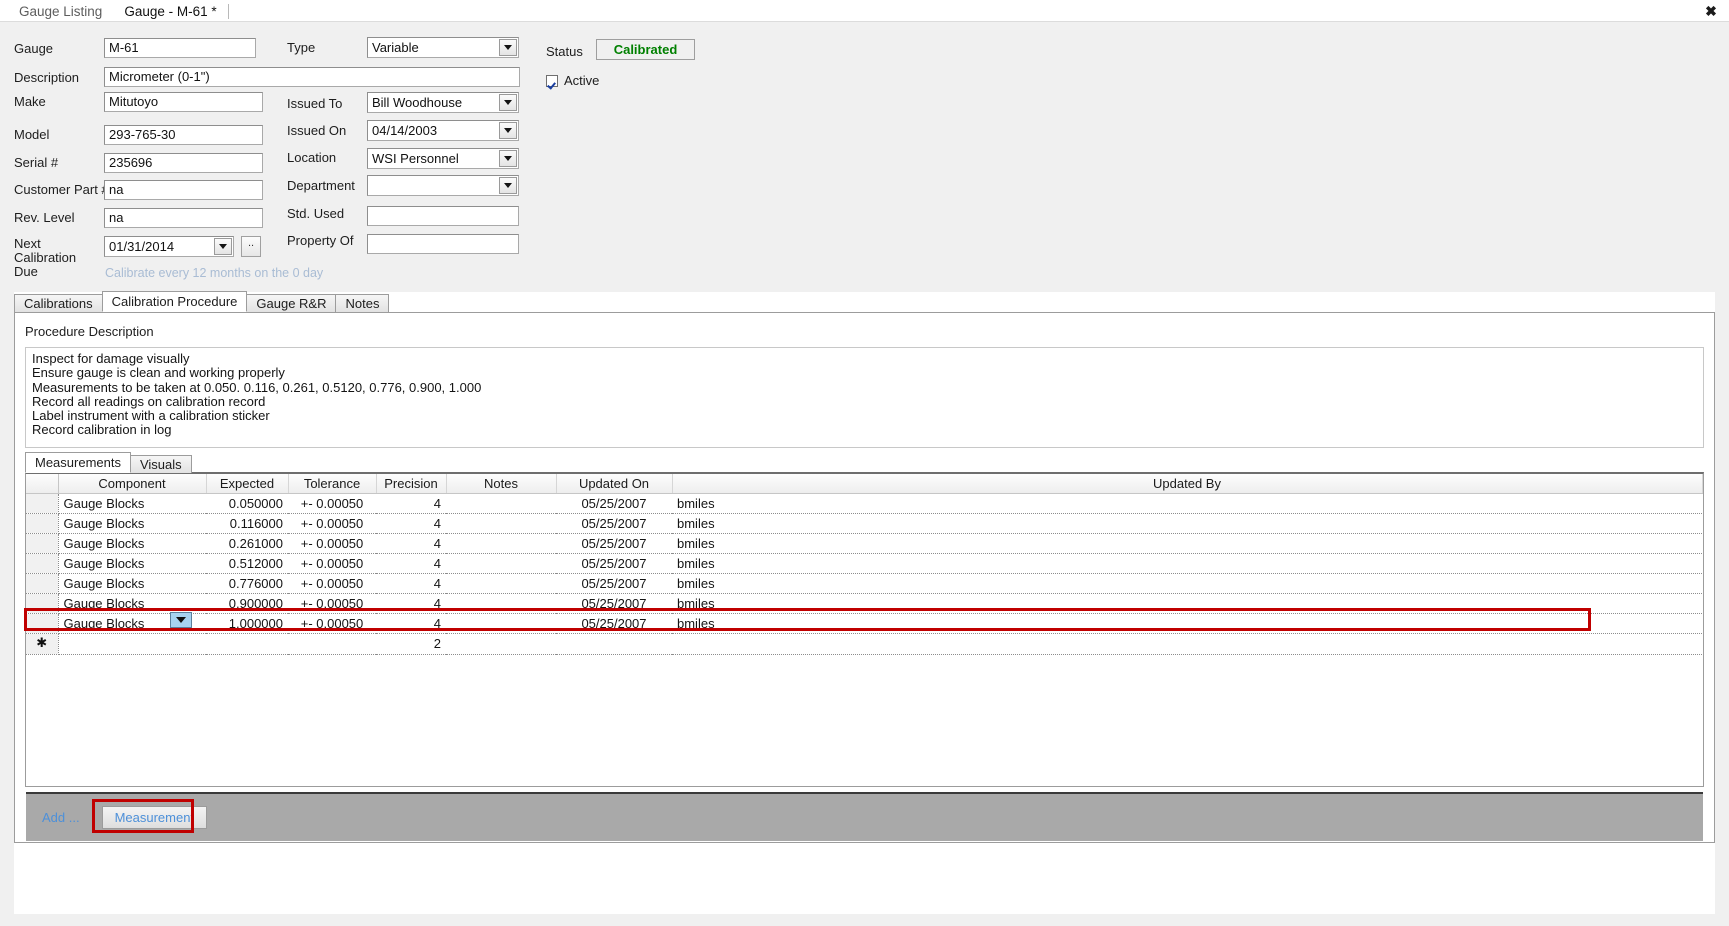 The width and height of the screenshot is (1729, 926). I want to click on active-checkbox, so click(552, 80).